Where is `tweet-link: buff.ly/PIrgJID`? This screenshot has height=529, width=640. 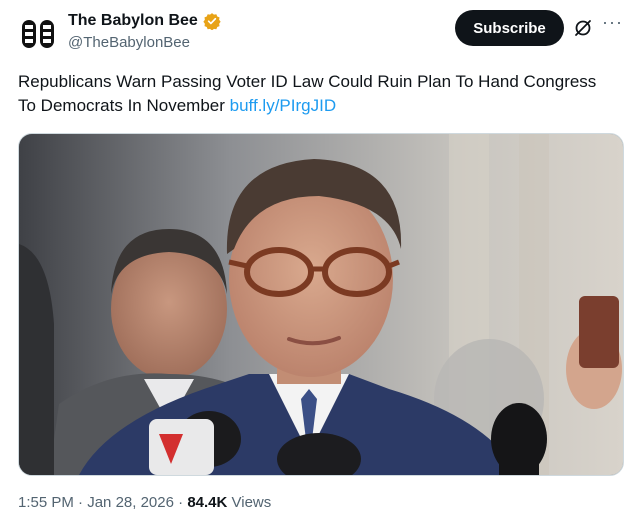 tweet-link: buff.ly/PIrgJID is located at coordinates (283, 105).